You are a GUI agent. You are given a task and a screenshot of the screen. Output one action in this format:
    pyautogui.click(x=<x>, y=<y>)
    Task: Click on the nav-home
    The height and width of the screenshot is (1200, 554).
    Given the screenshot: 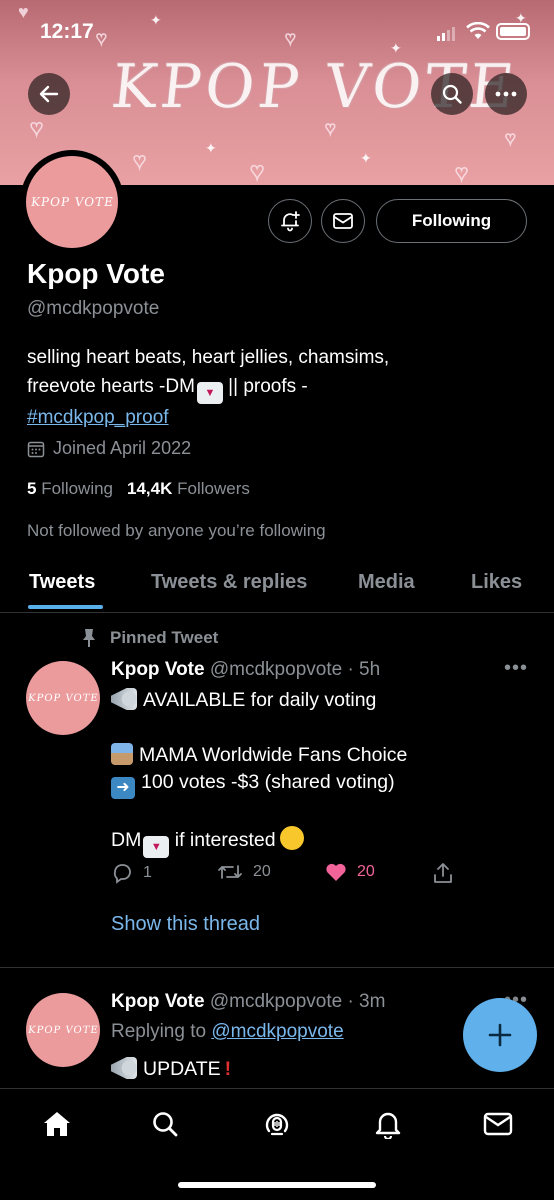 What is the action you would take?
    pyautogui.click(x=57, y=1124)
    